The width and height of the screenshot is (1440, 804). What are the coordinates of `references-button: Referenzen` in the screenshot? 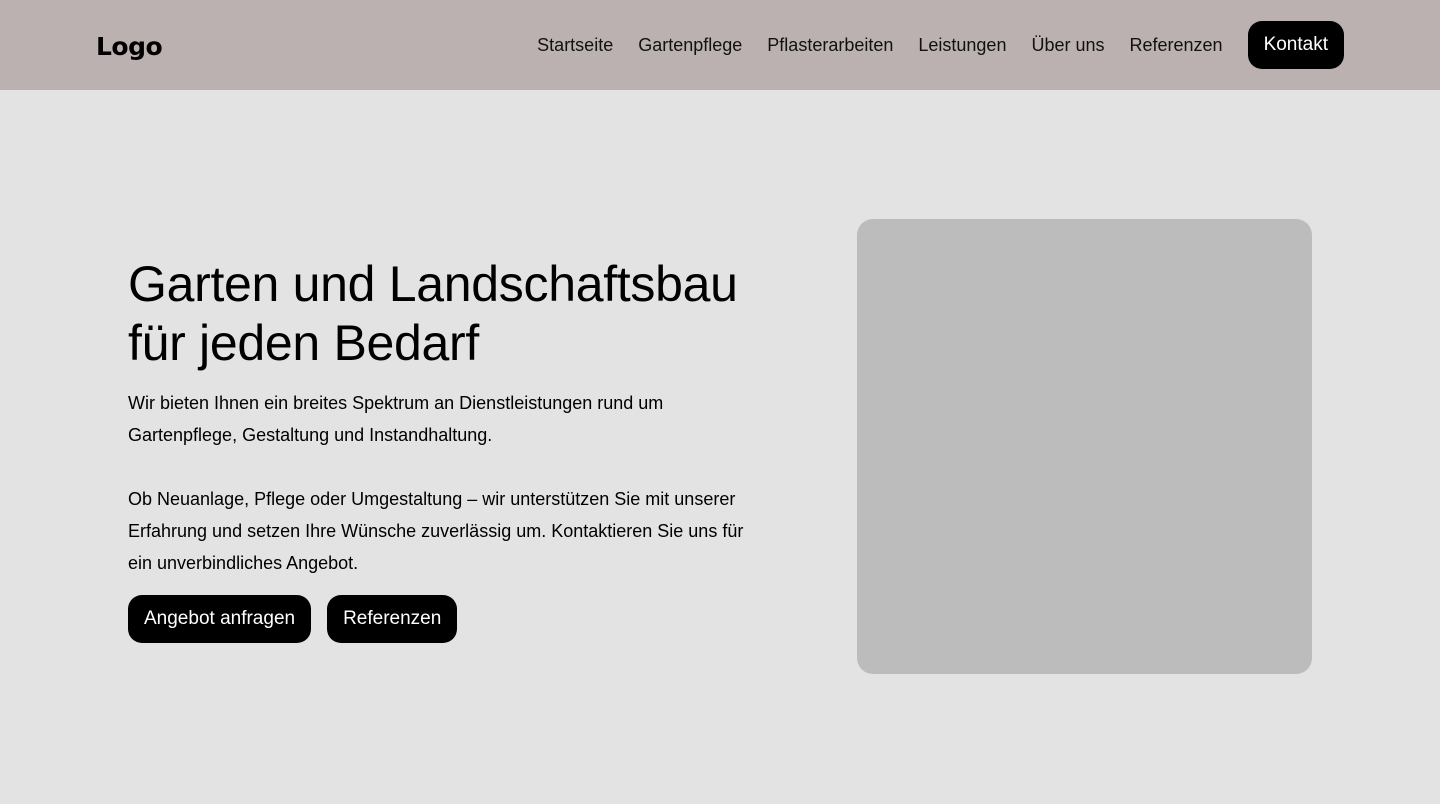 It's located at (392, 619).